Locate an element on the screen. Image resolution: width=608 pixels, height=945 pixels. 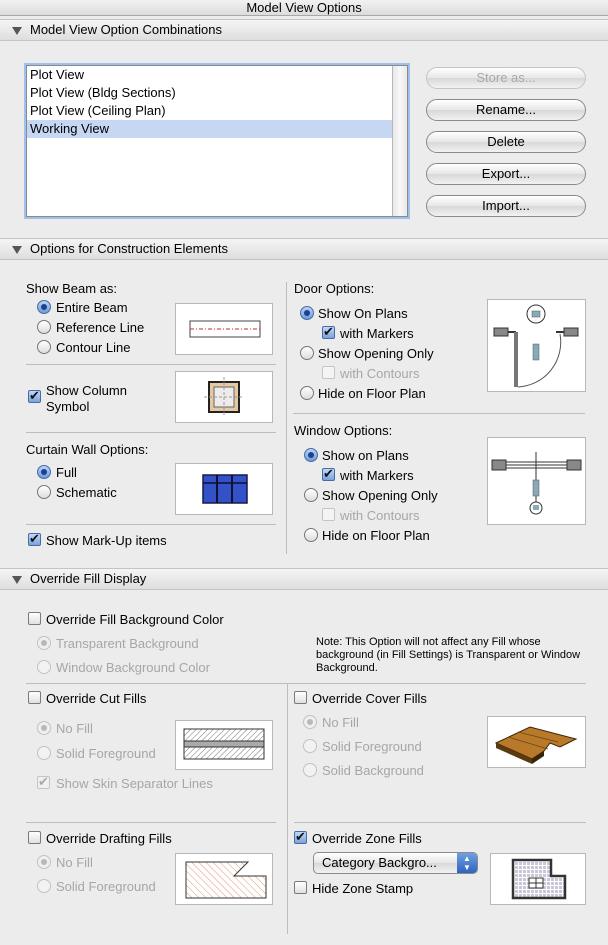
override-drafting-label: Override Drafting Fills is located at coordinates (109, 838).